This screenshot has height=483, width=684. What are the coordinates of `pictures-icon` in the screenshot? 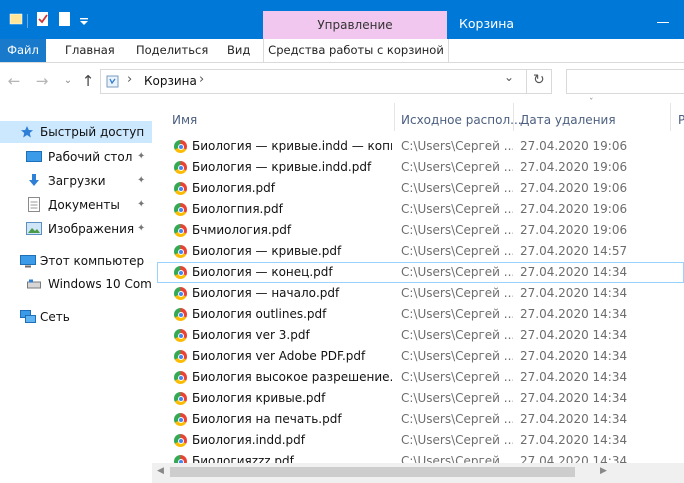 It's located at (34, 228).